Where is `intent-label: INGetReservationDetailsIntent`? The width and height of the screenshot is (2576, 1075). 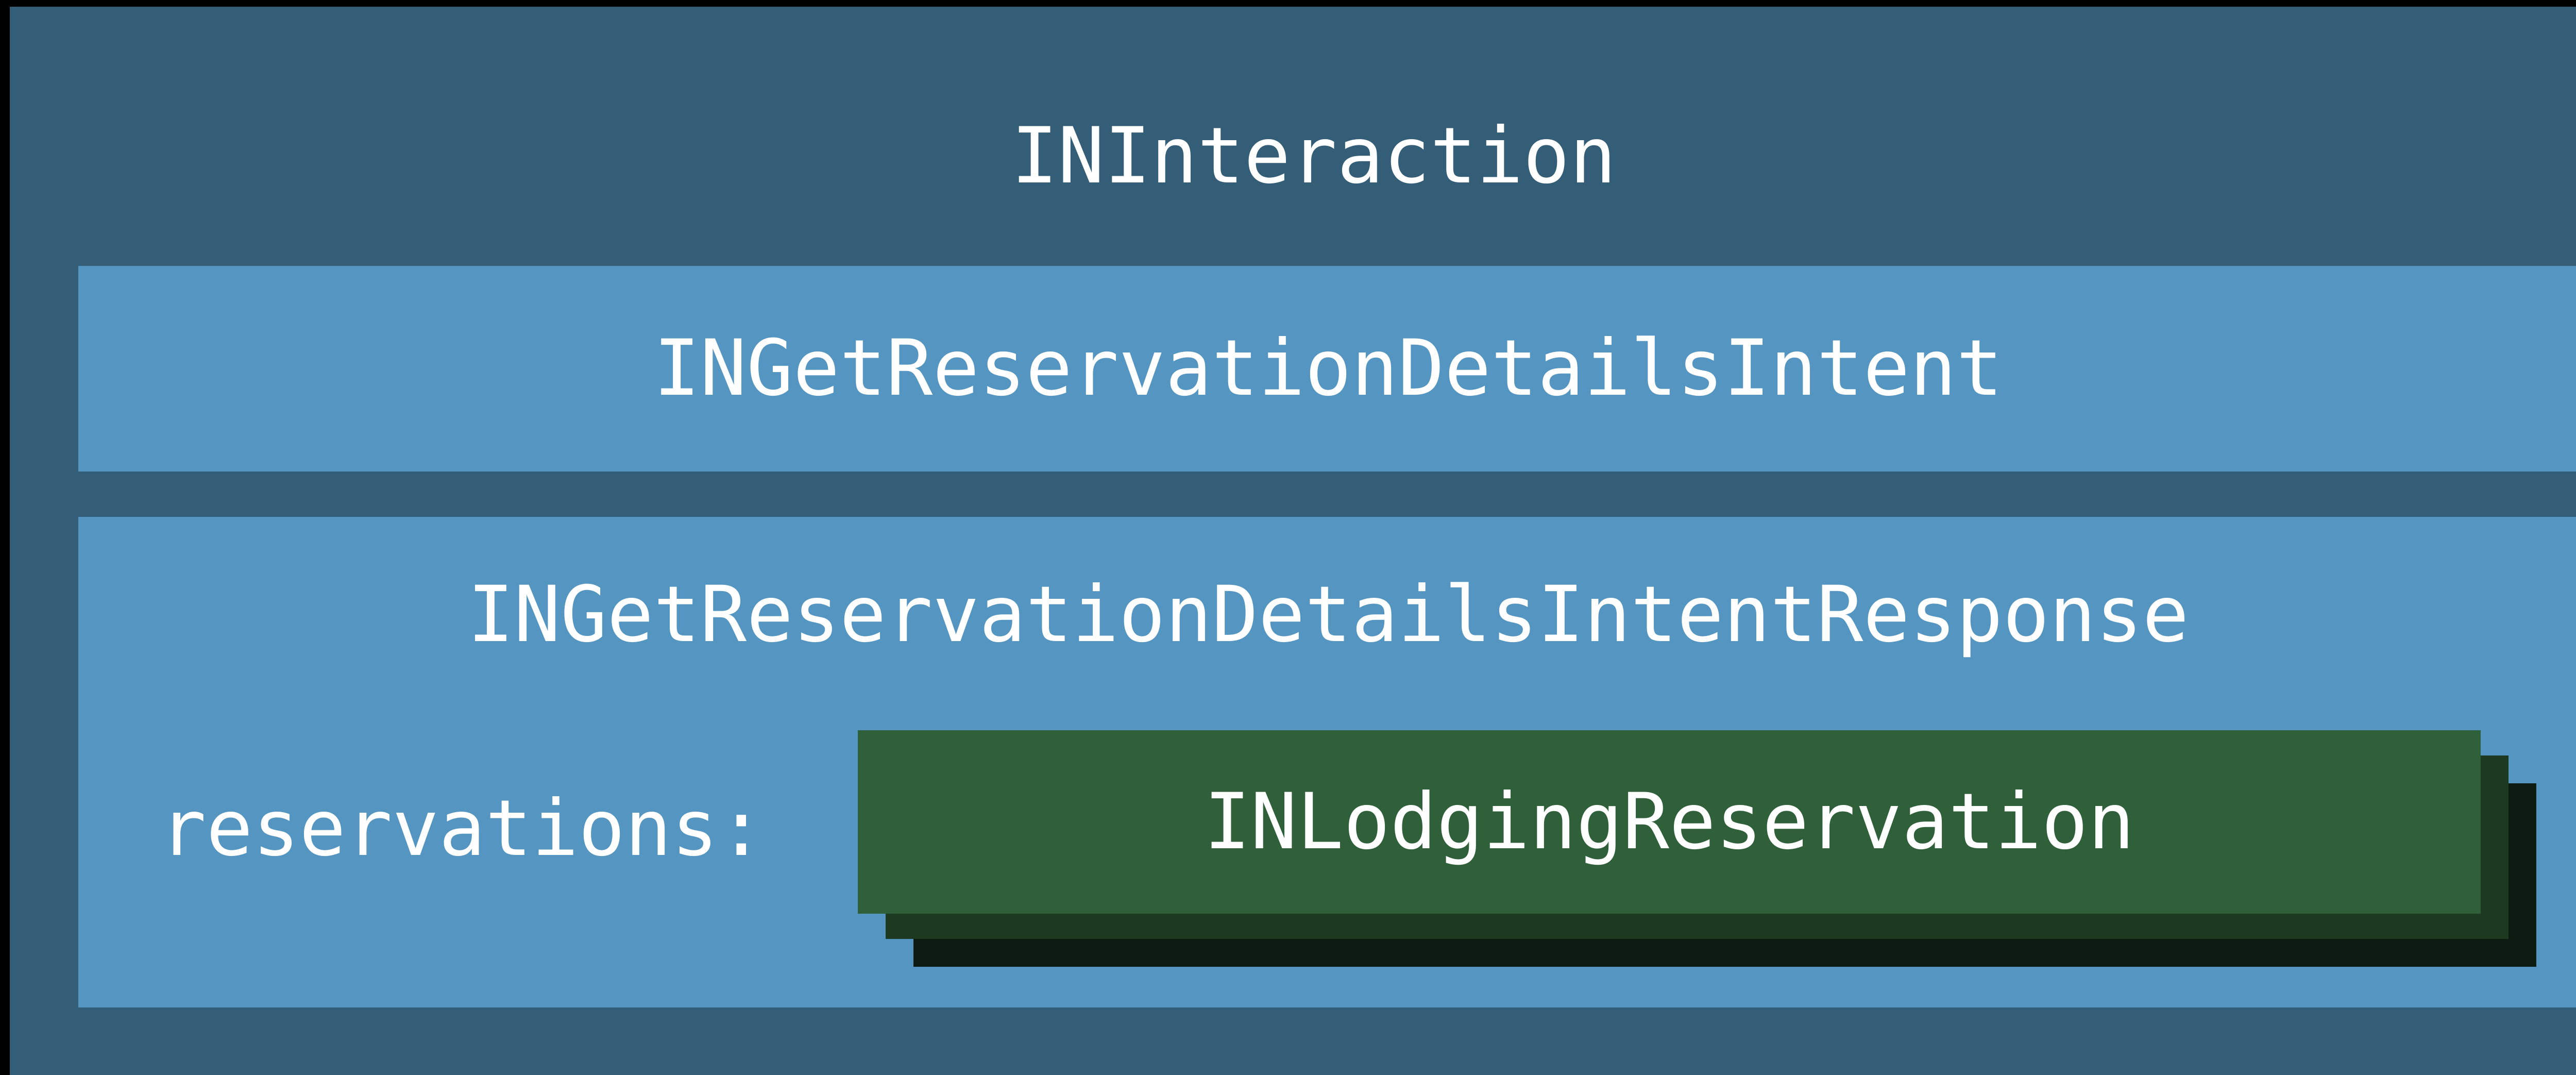 intent-label: INGetReservationDetailsIntent is located at coordinates (1328, 368).